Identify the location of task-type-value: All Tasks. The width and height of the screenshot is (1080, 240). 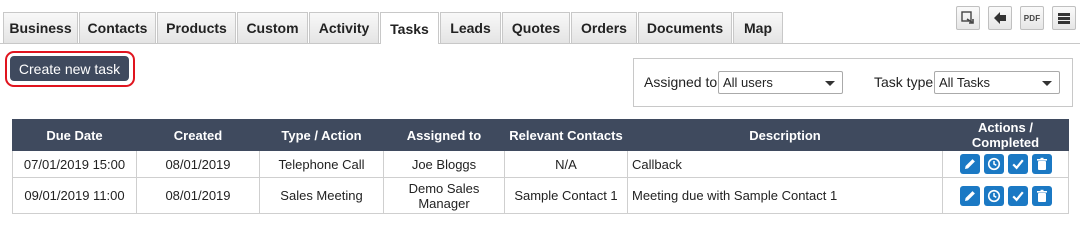
(965, 82).